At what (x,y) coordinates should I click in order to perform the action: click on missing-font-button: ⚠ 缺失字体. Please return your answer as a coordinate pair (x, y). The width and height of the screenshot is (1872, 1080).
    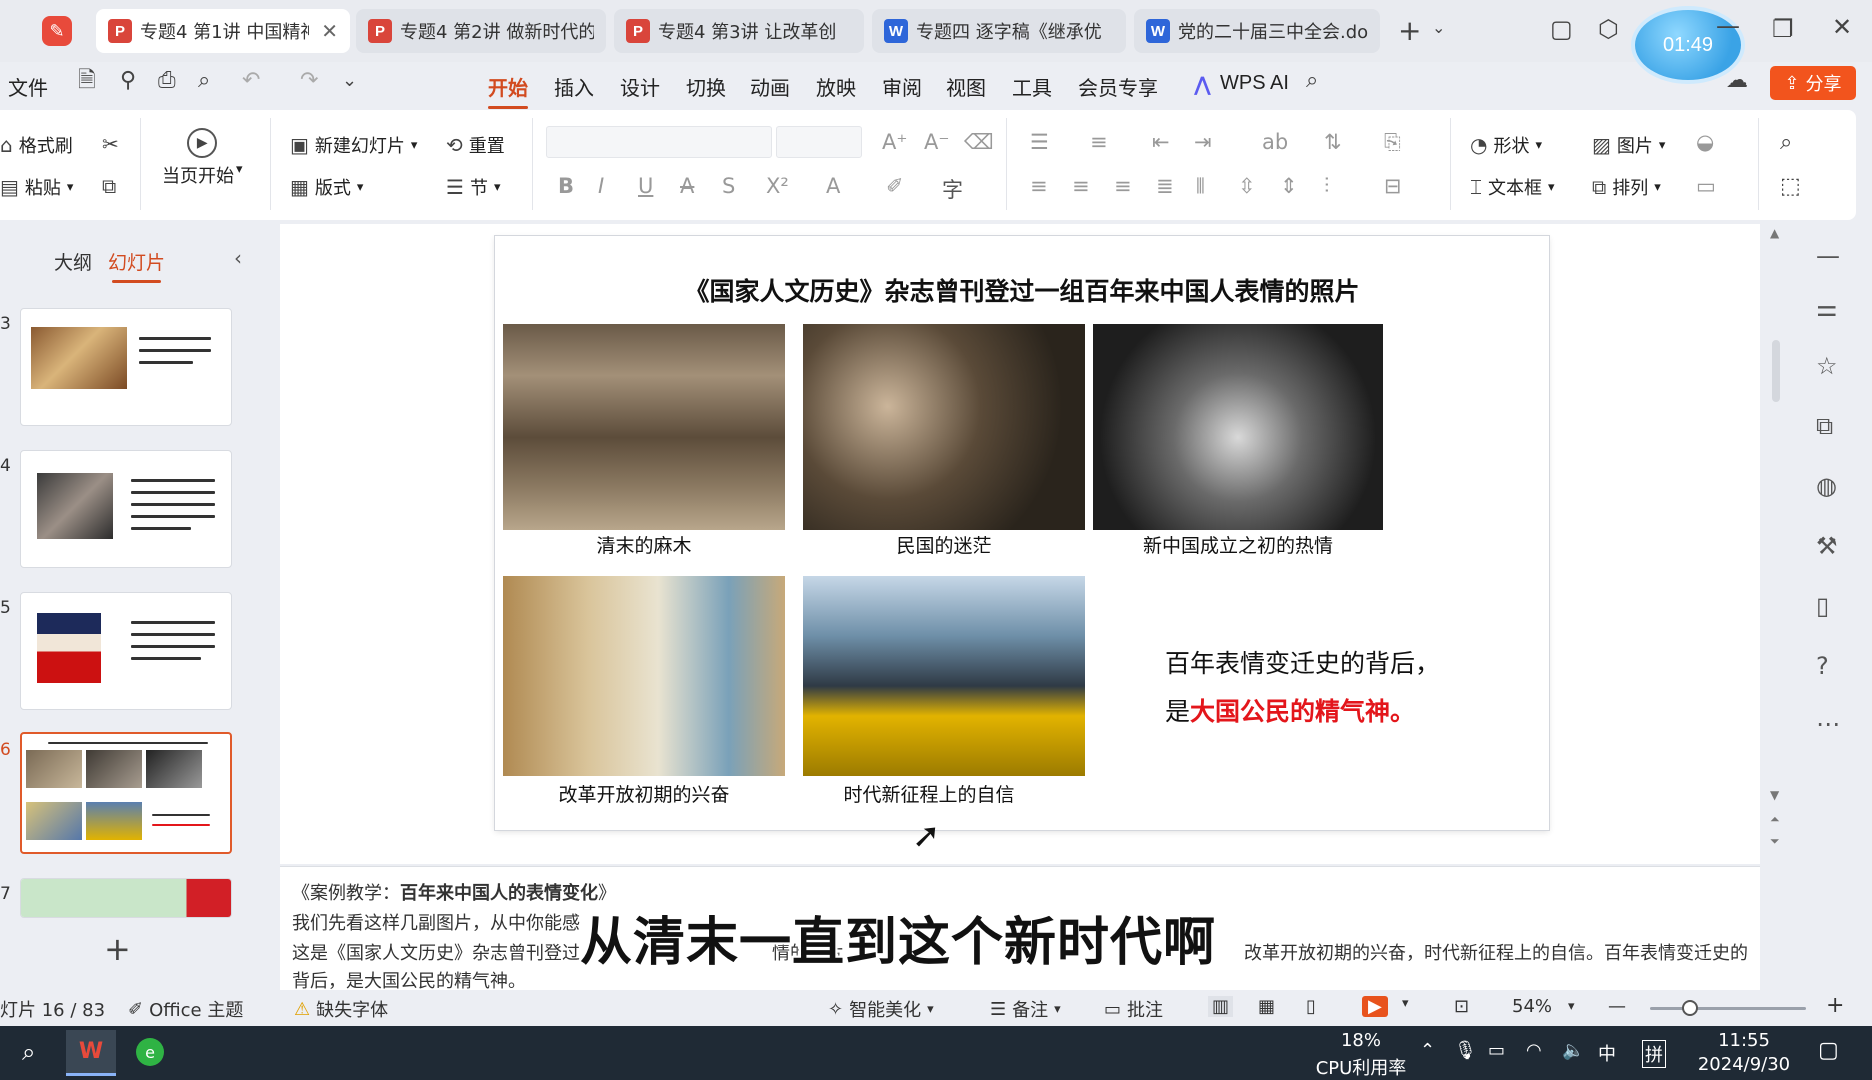
    Looking at the image, I should click on (341, 1009).